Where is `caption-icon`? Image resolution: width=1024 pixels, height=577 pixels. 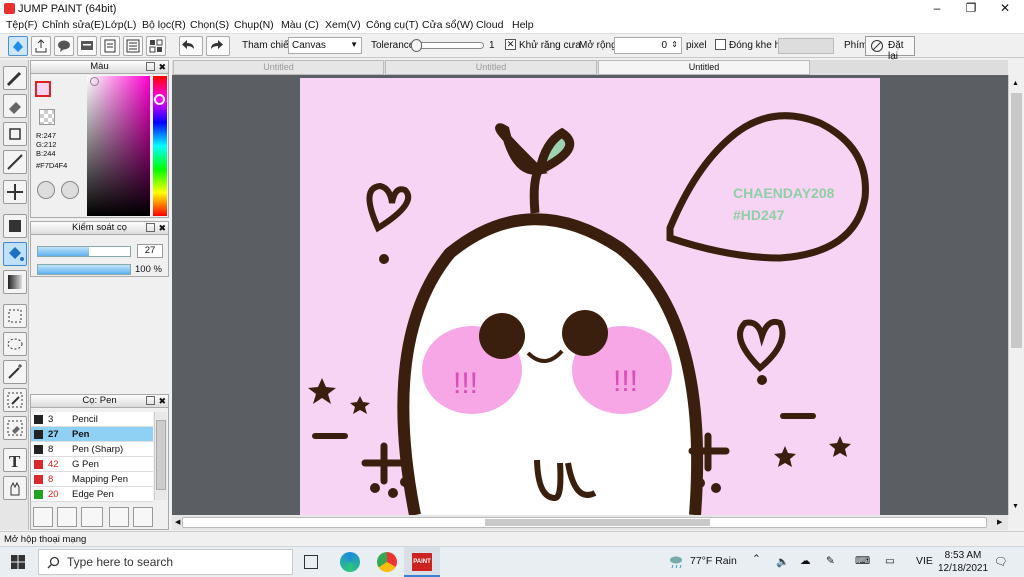
caption-icon is located at coordinates (87, 46).